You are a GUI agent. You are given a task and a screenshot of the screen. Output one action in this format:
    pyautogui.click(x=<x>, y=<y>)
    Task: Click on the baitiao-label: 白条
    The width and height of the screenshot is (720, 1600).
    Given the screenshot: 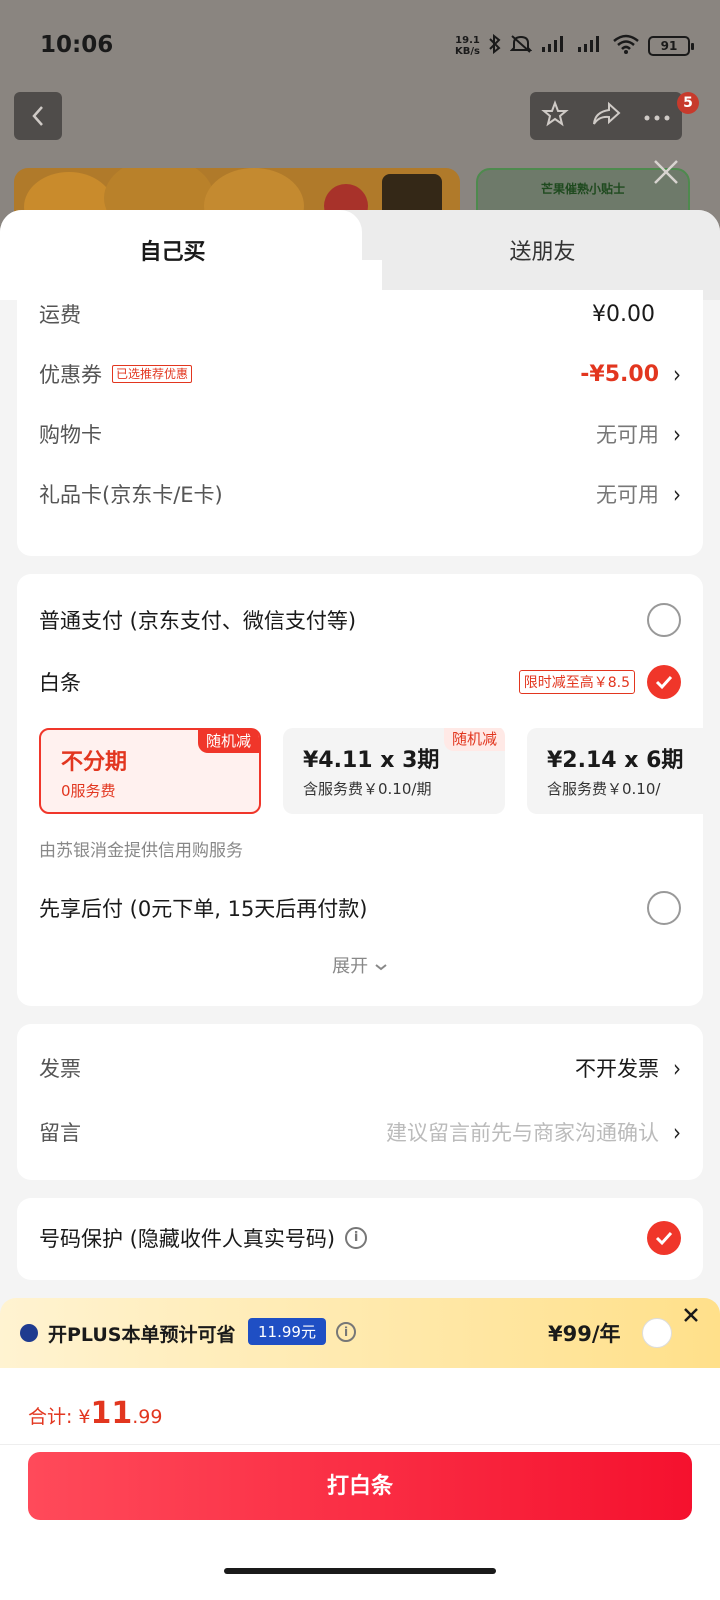 What is the action you would take?
    pyautogui.click(x=60, y=683)
    